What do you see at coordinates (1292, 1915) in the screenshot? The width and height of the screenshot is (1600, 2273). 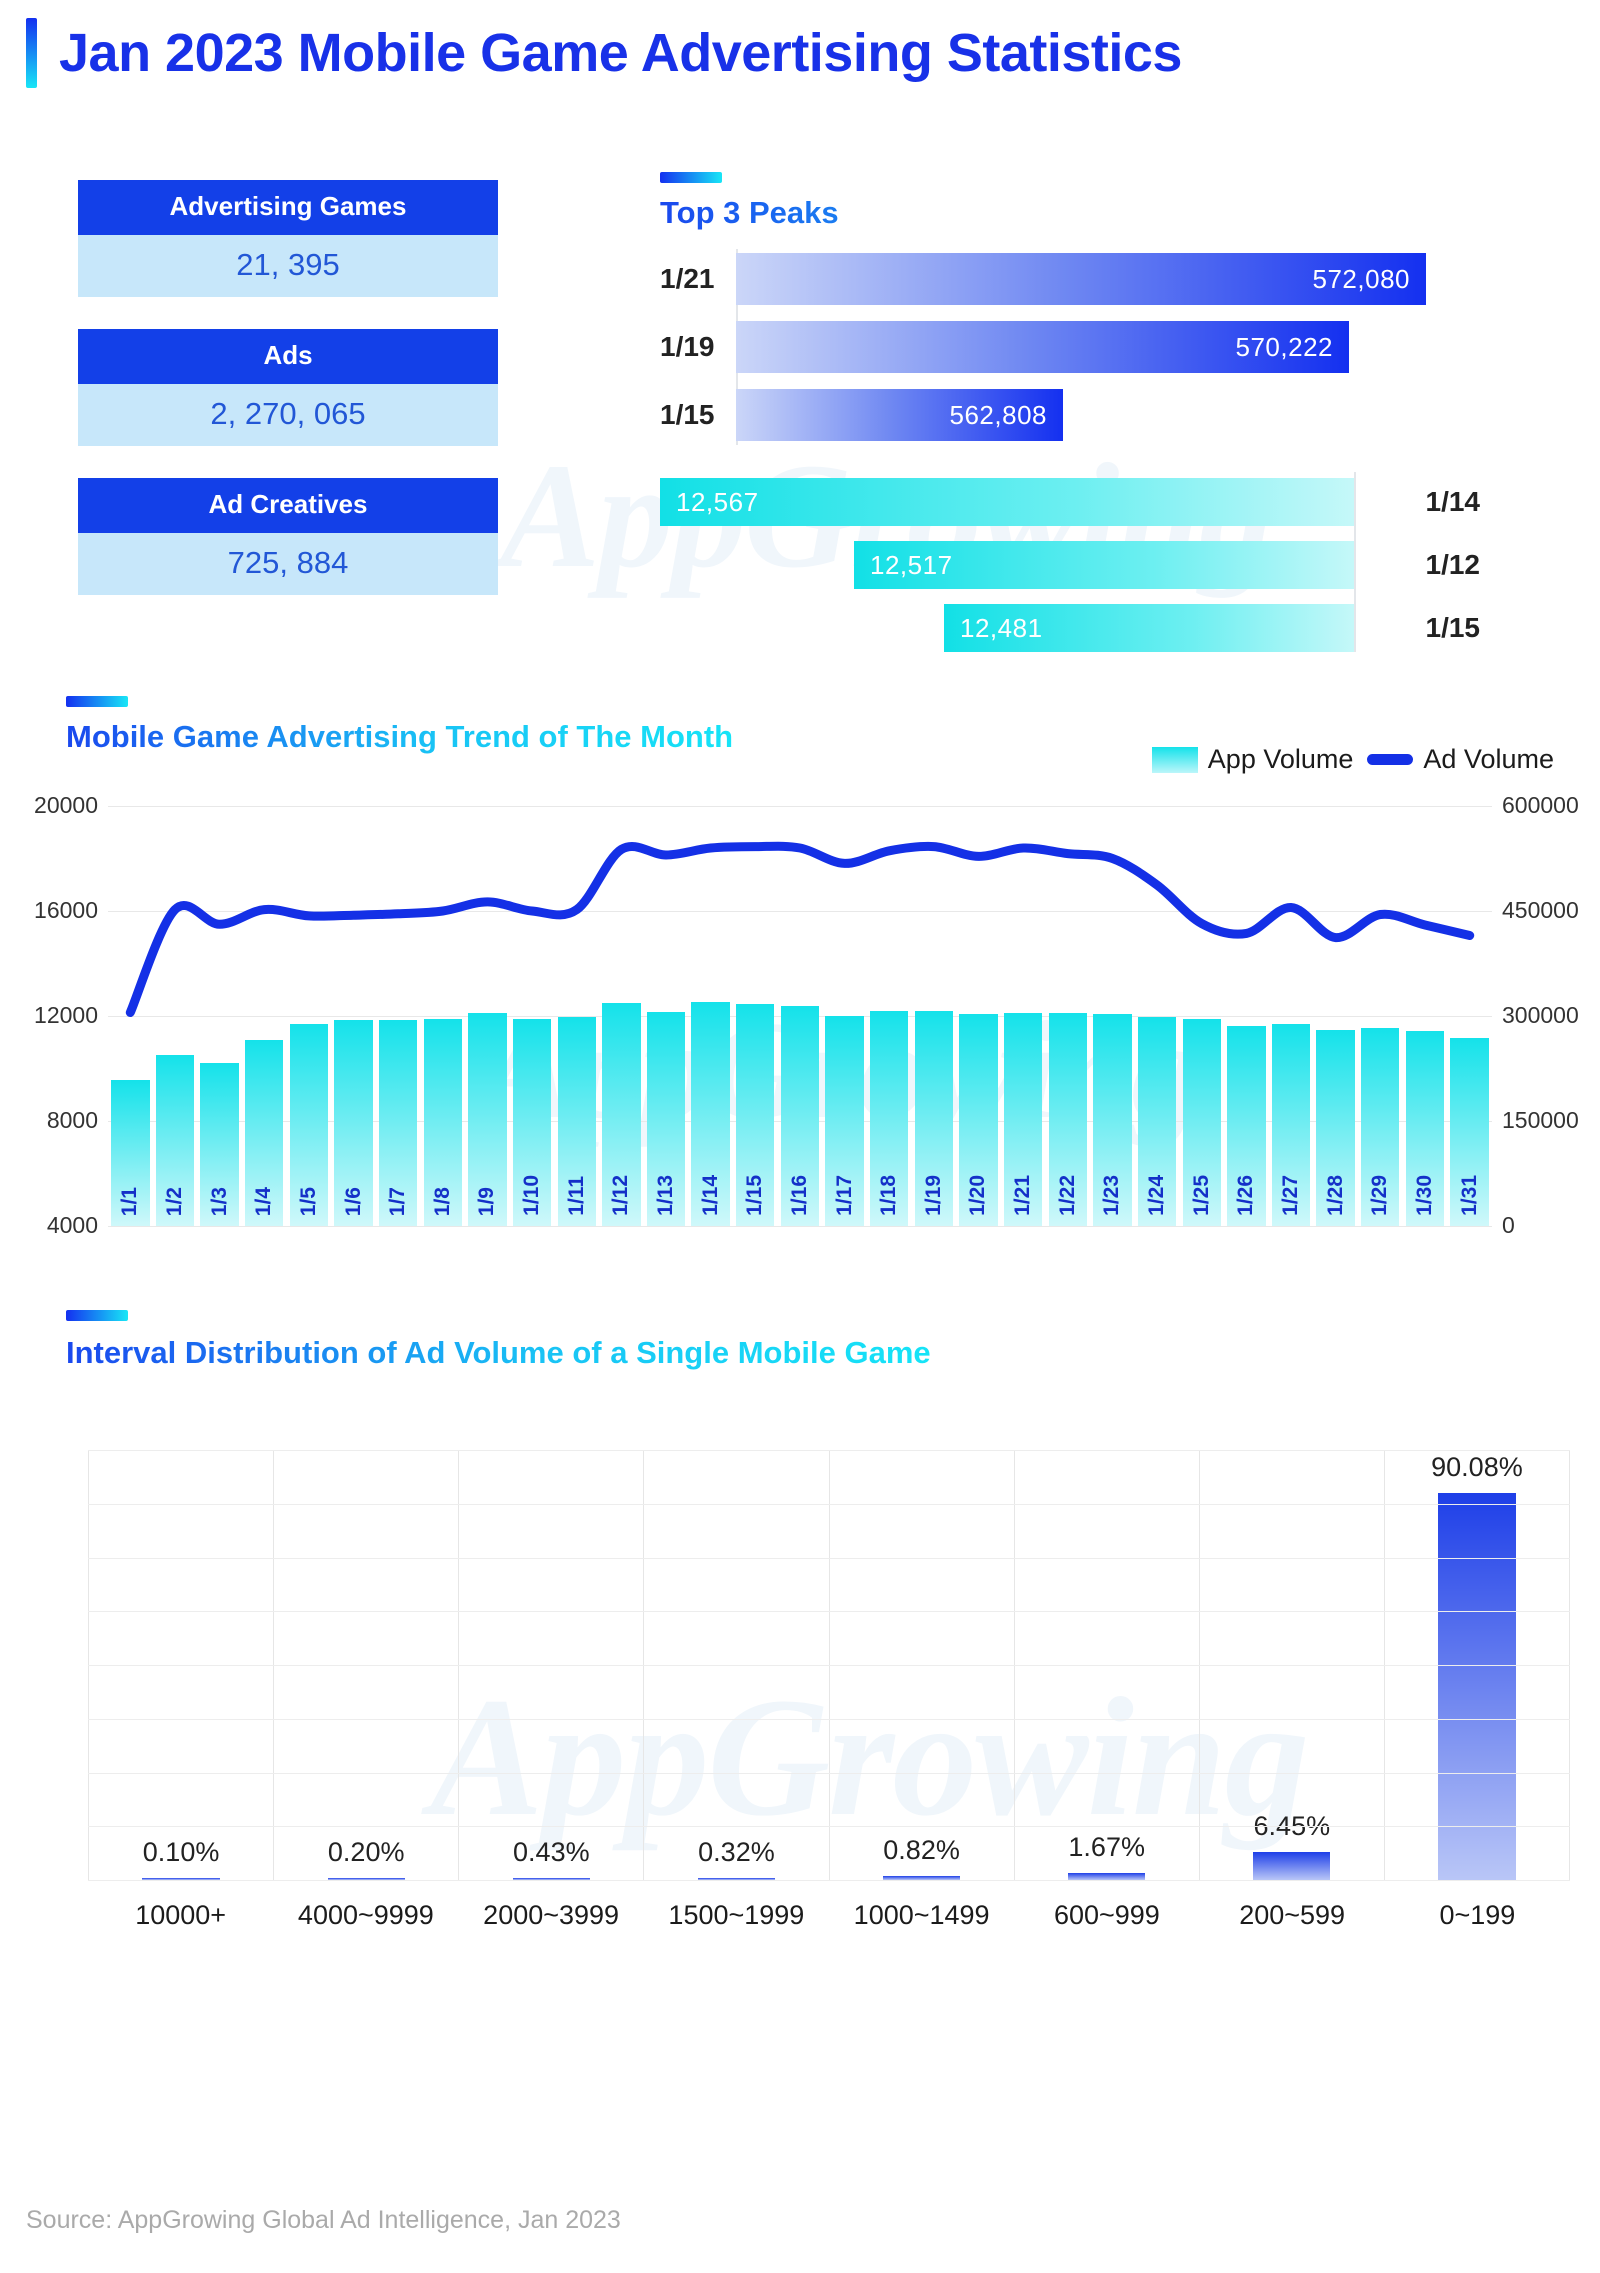 I see `dist-category-label: 200~599` at bounding box center [1292, 1915].